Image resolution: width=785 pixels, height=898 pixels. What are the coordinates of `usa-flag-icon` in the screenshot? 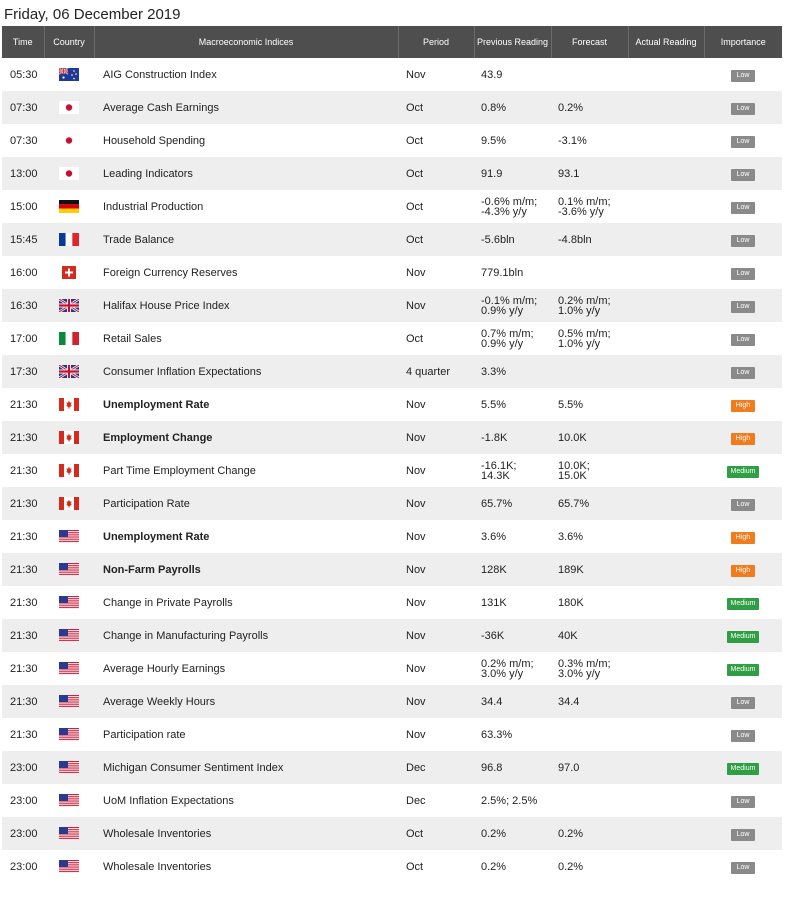 It's located at (69, 701).